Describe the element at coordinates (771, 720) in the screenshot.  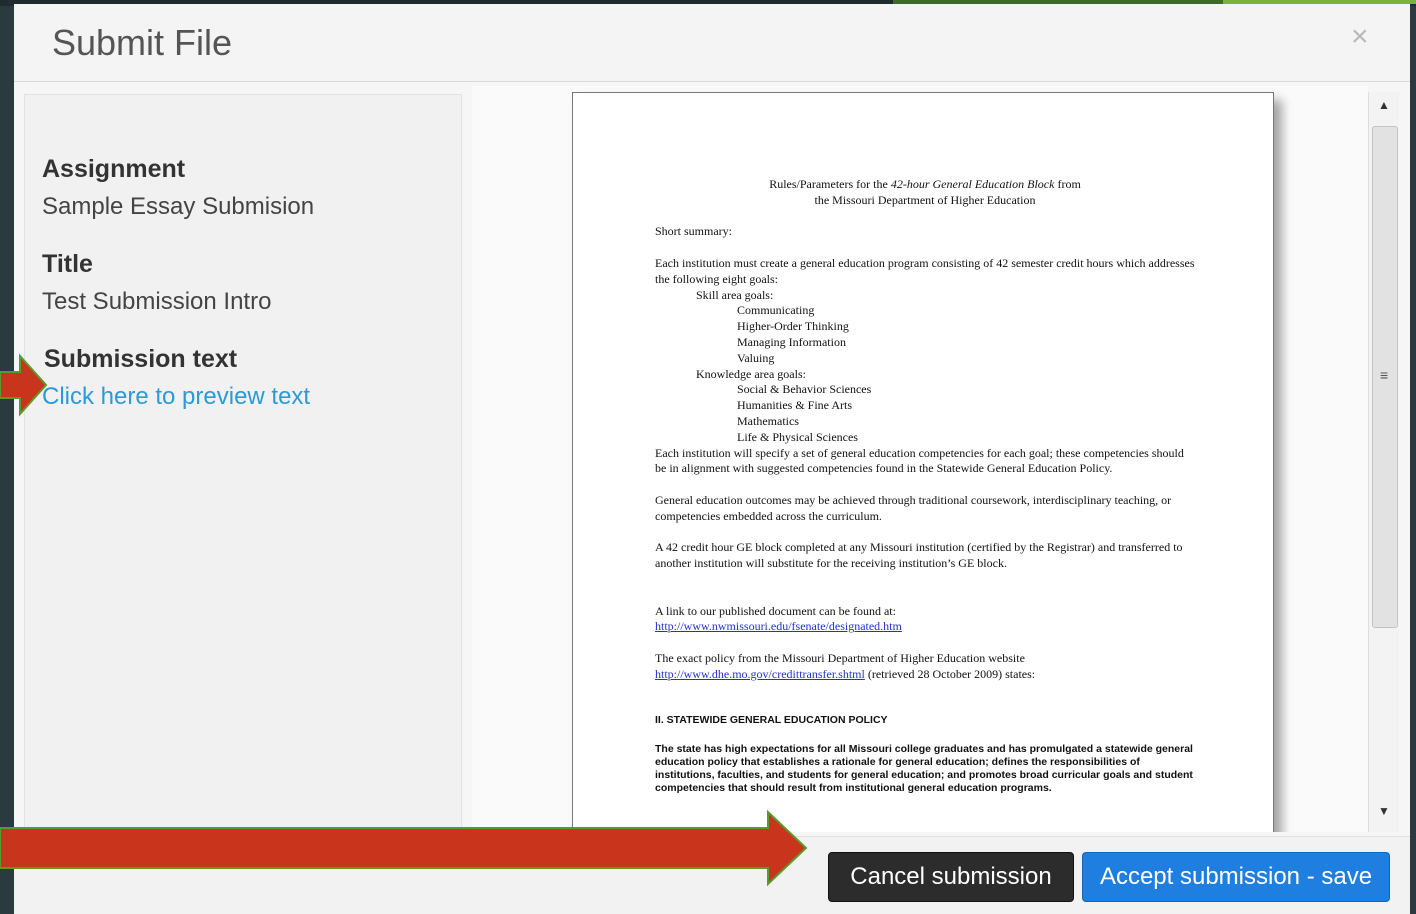
I see `doc-section-heading: II. STATEWIDE GENERAL EDUCATION POLICY` at that location.